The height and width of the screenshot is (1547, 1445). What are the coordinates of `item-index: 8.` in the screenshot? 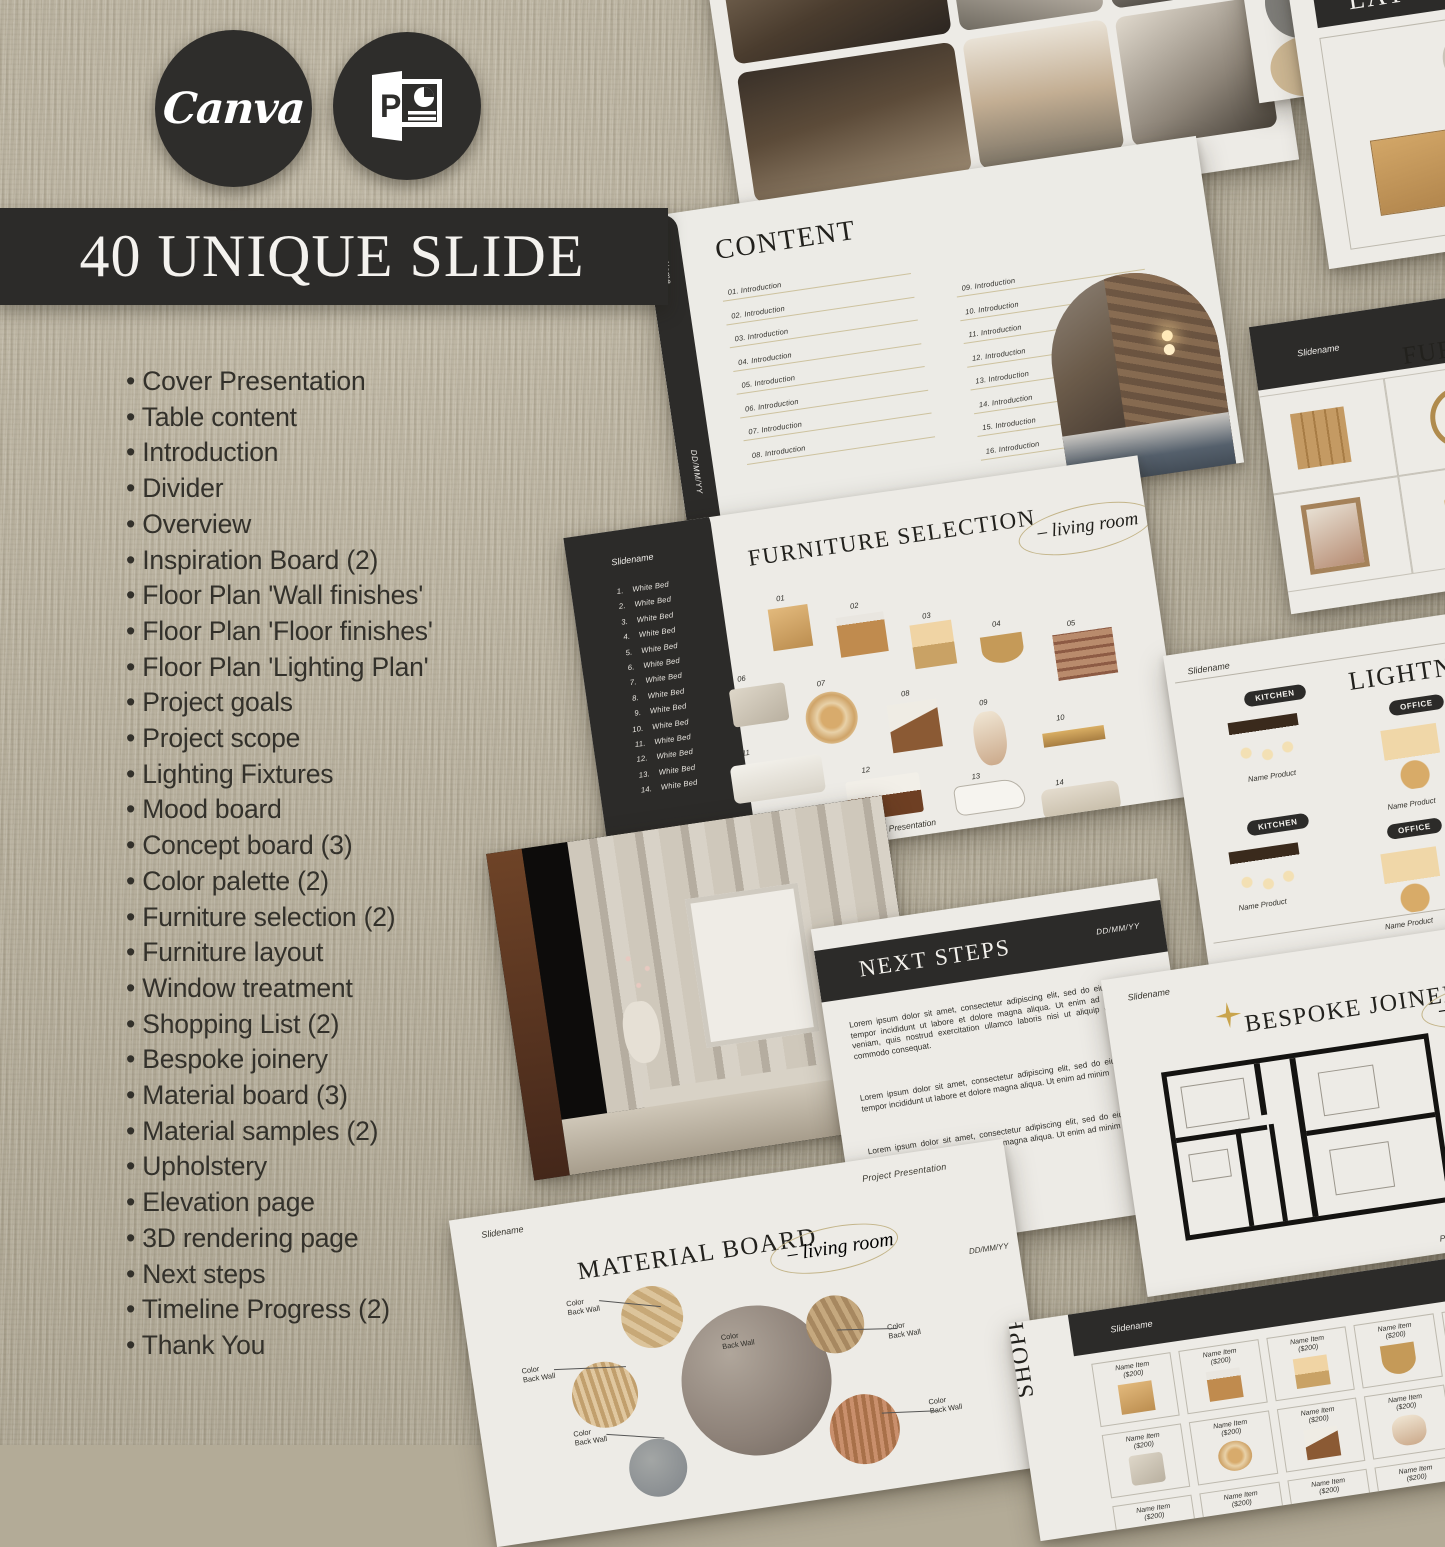 It's located at (635, 697).